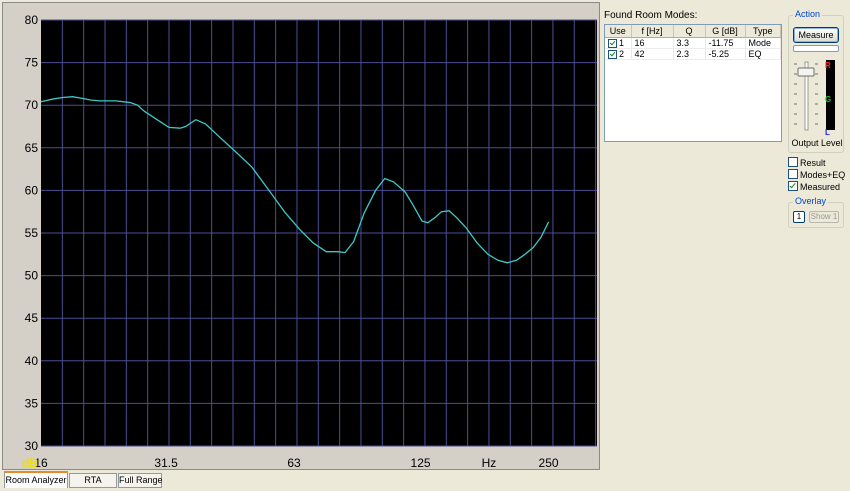  What do you see at coordinates (425, 480) in the screenshot?
I see `tab-bar: Room Analyzer RTA Full Range` at bounding box center [425, 480].